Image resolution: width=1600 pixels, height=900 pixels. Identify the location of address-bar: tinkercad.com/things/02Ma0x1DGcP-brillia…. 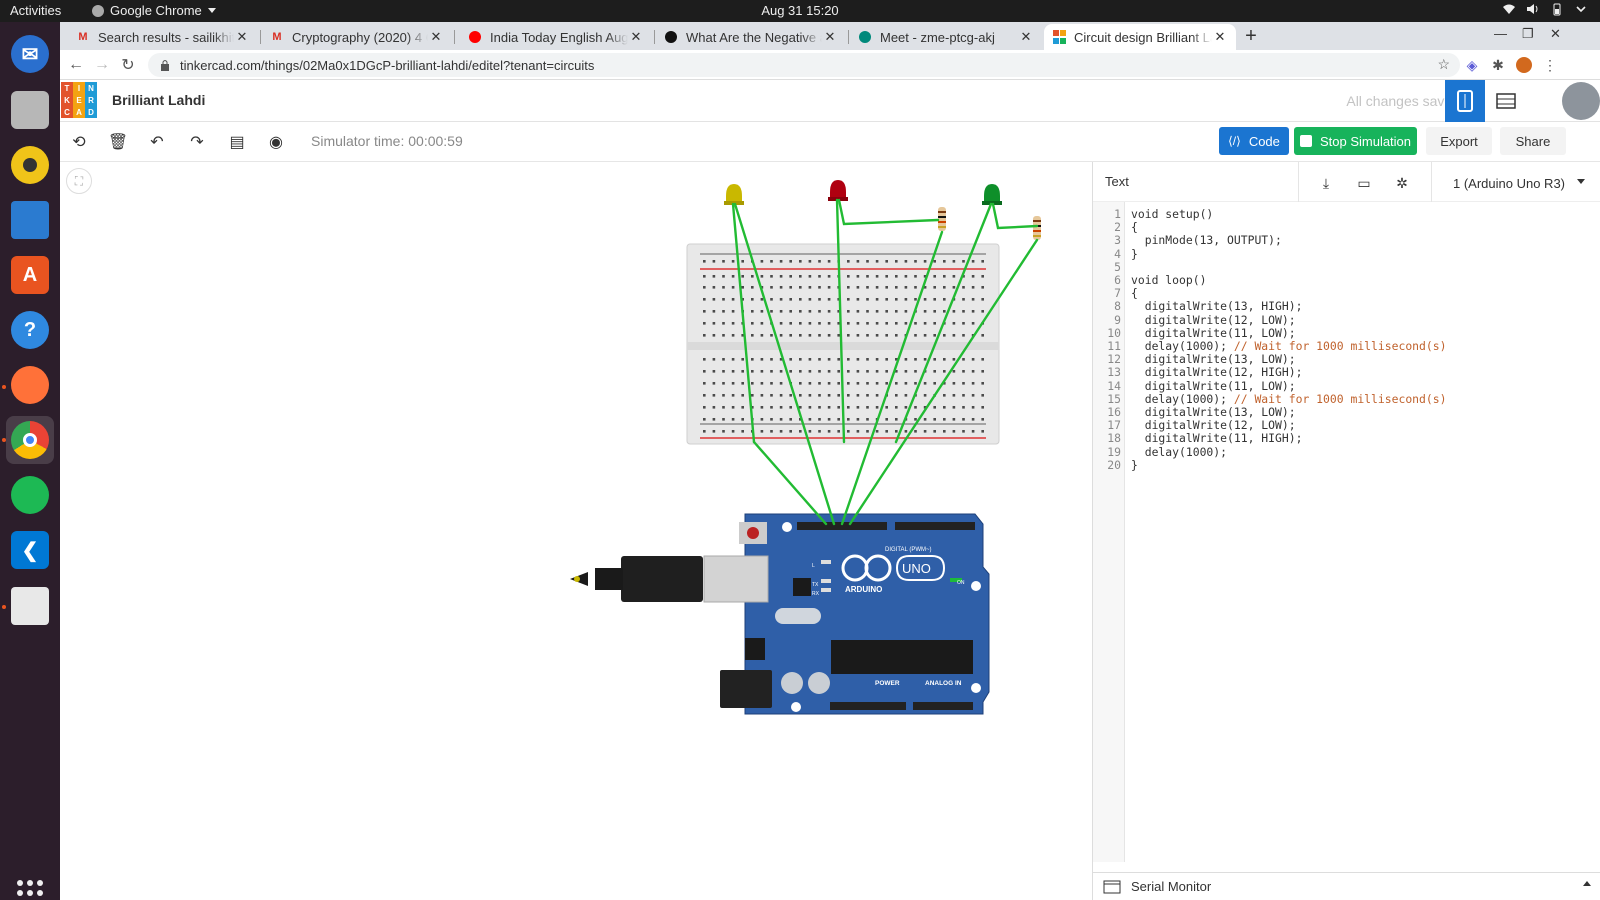
(804, 65).